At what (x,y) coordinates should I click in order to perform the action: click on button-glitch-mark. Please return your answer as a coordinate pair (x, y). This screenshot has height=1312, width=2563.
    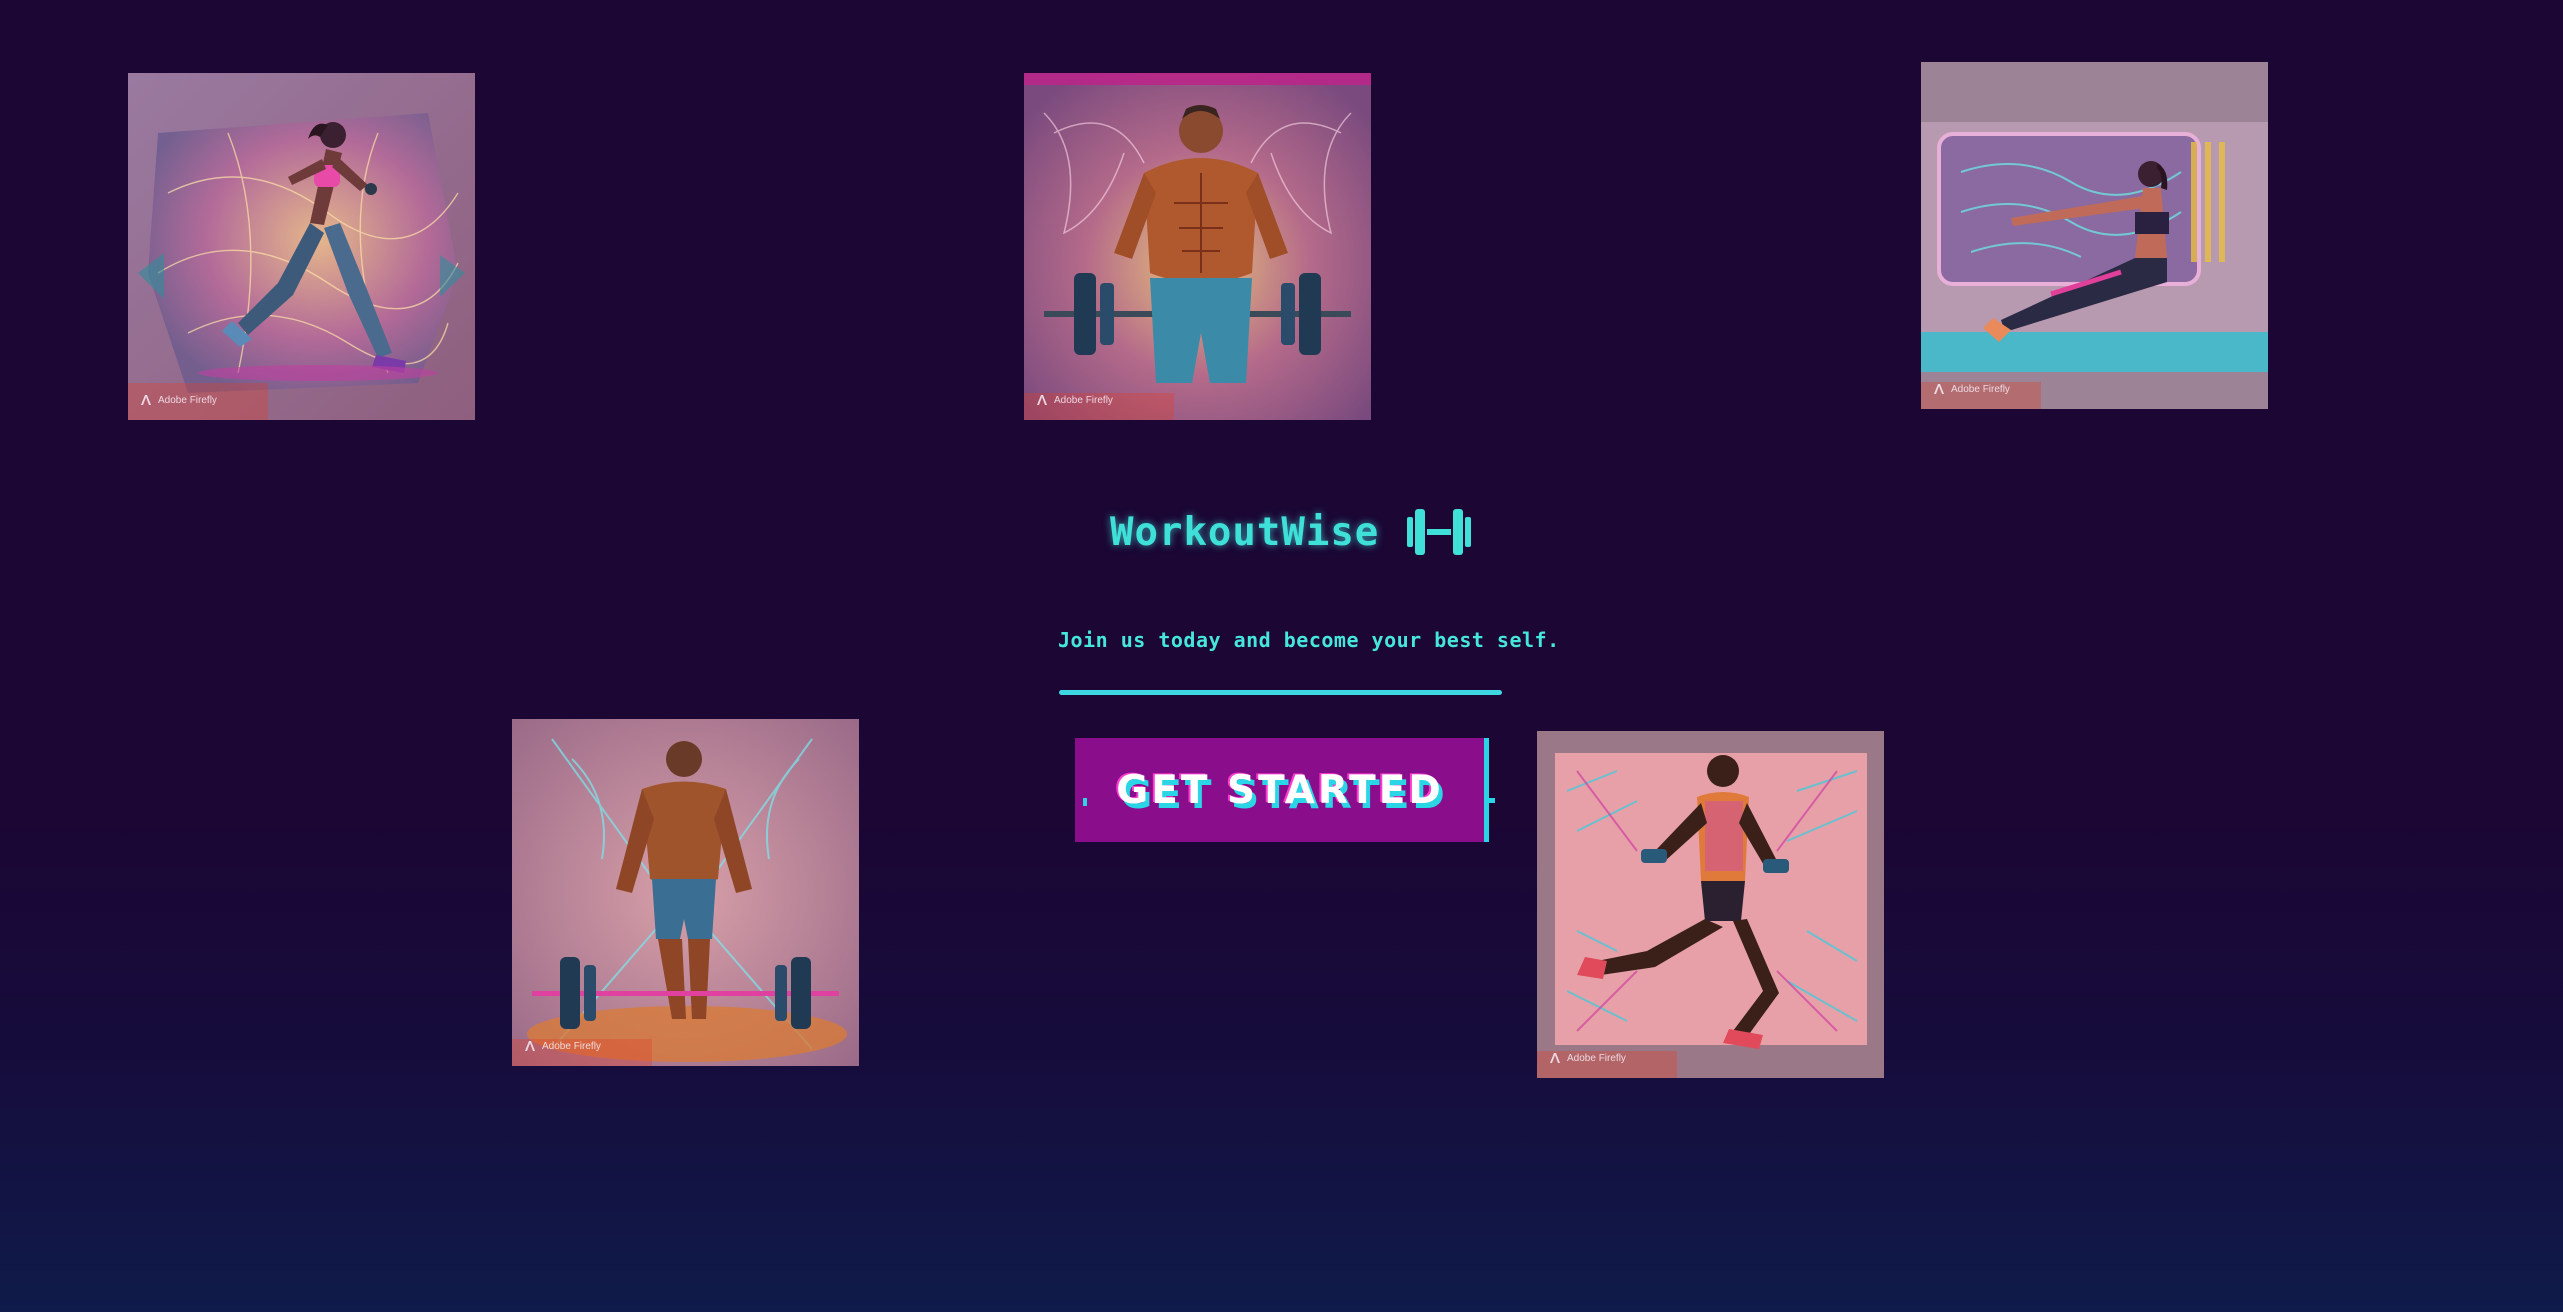
    Looking at the image, I should click on (1492, 800).